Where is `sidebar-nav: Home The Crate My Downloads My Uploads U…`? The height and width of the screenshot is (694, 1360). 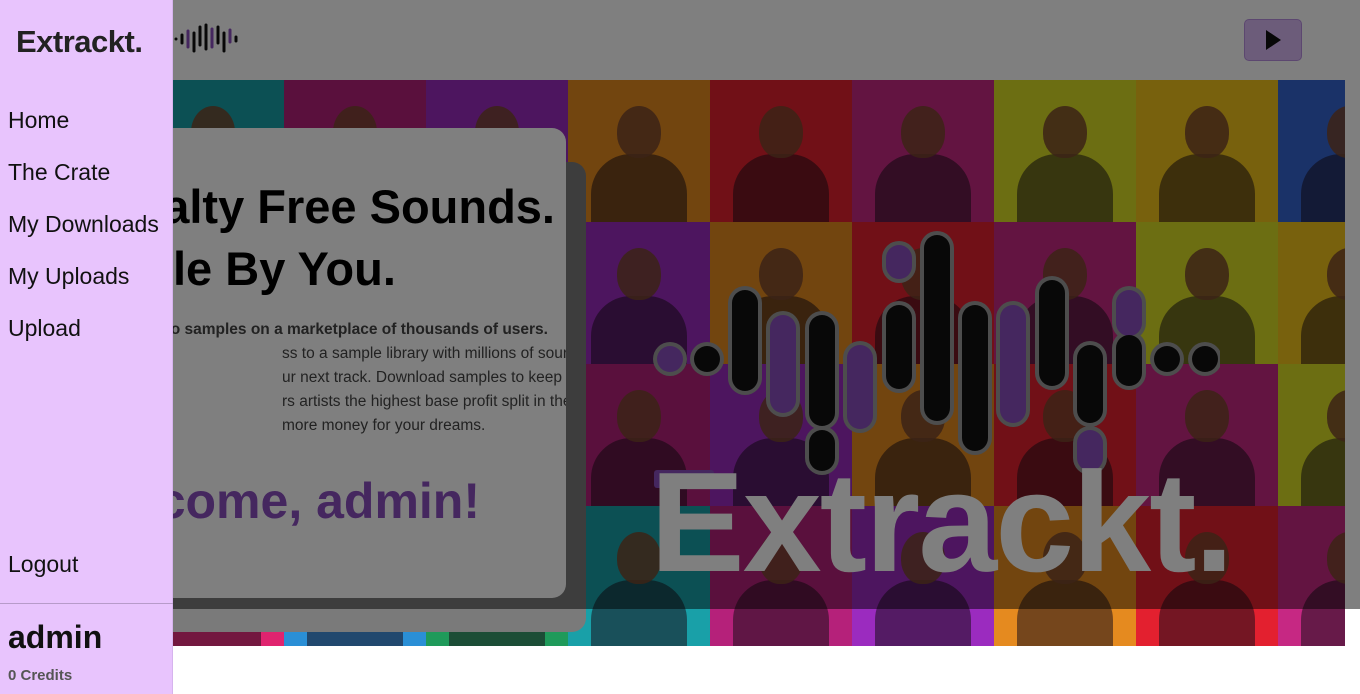 sidebar-nav: Home The Crate My Downloads My Uploads U… is located at coordinates (83, 224).